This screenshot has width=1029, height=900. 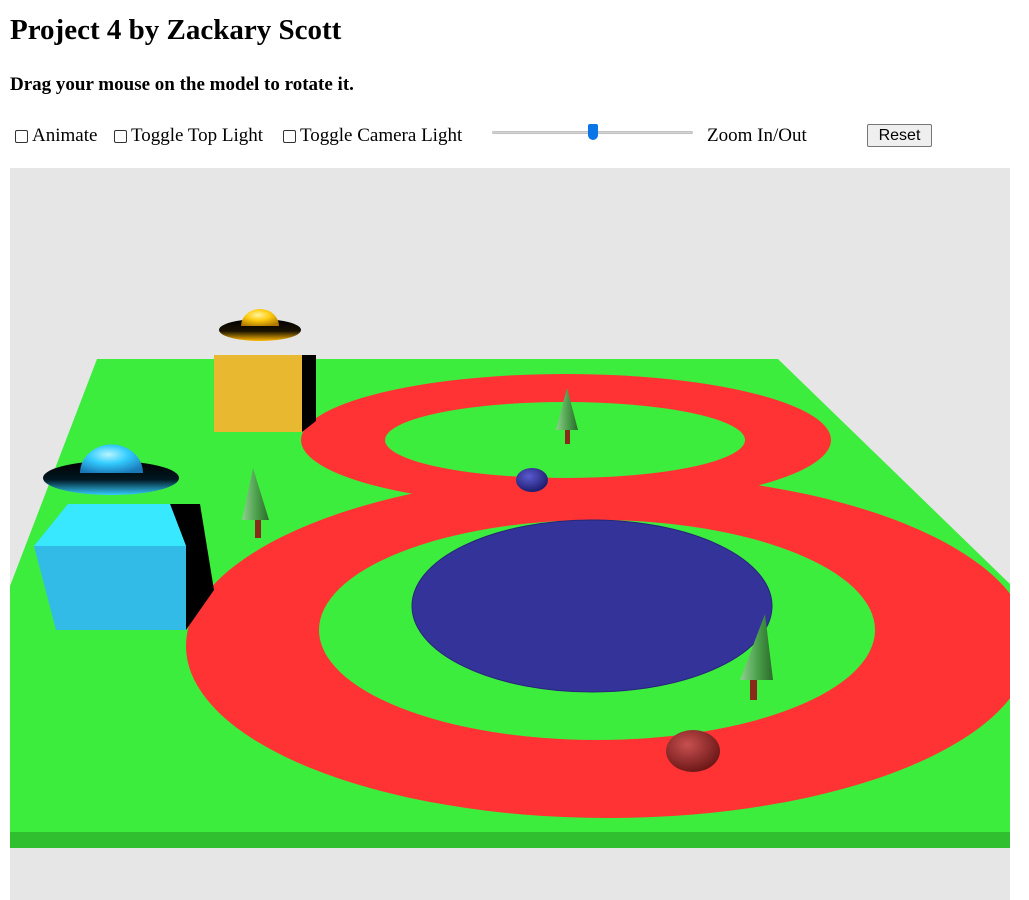 I want to click on top-light-label: Toggle Top Light, so click(x=197, y=135).